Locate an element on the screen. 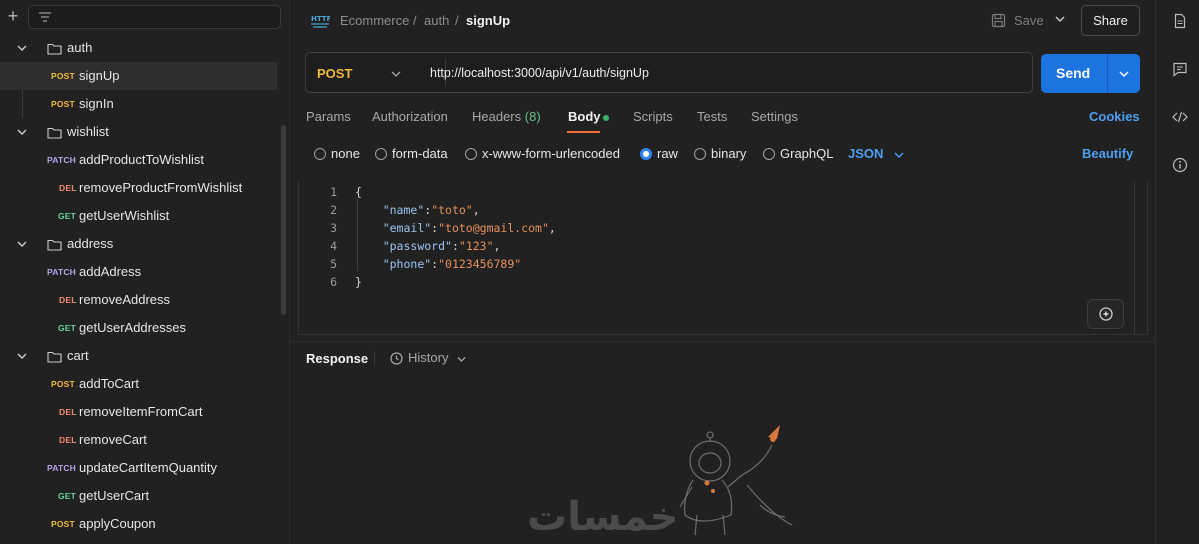  method-badge: GET is located at coordinates (67, 496).